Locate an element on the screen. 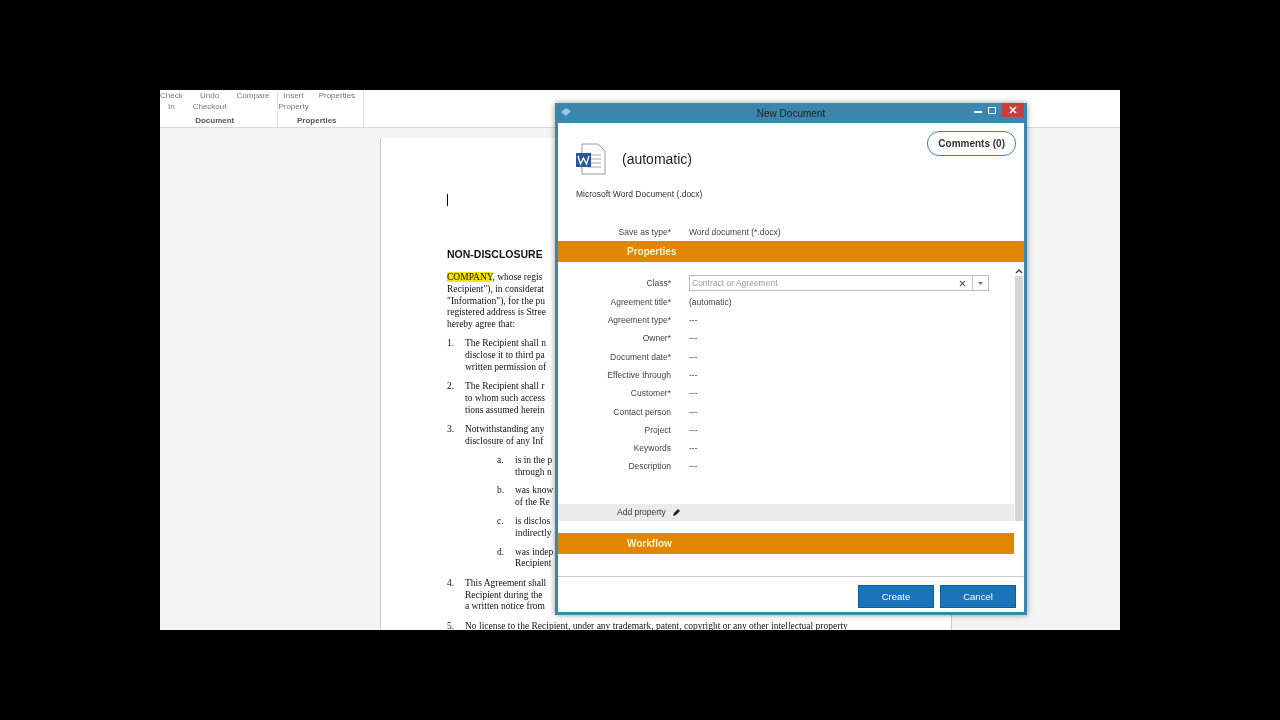 This screenshot has width=1280, height=720. field-label: Owner* is located at coordinates (656, 338).